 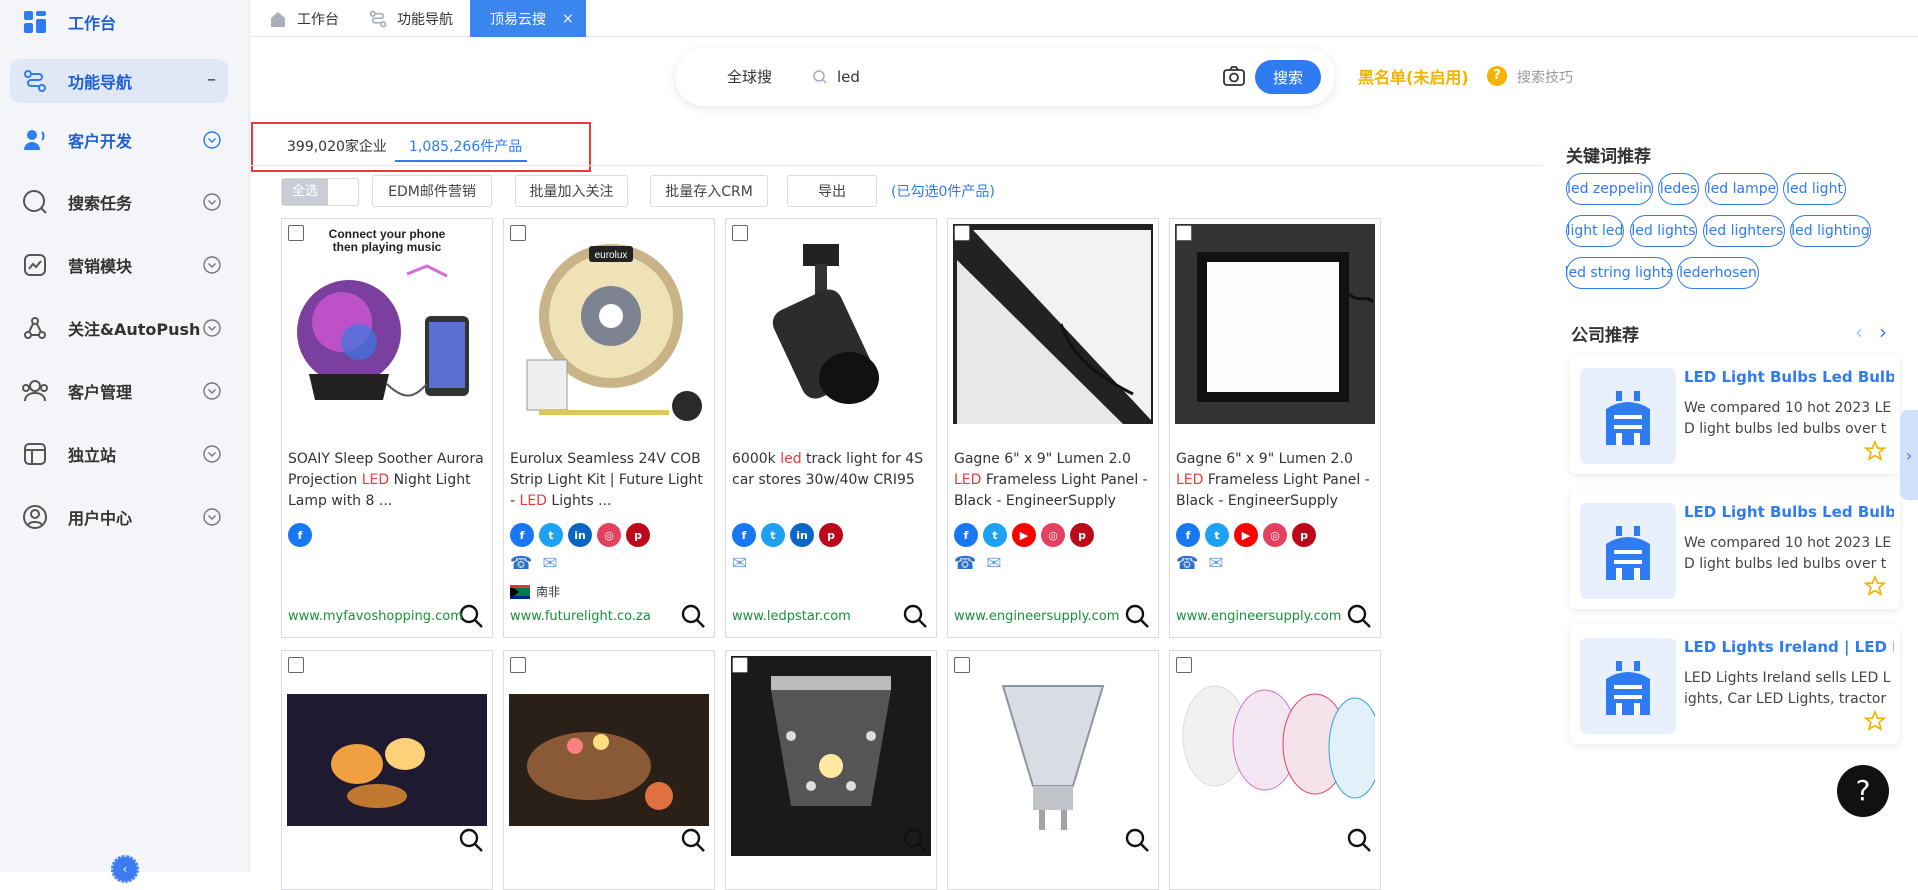 I want to click on search-scope-select: 全球搜, so click(x=749, y=76).